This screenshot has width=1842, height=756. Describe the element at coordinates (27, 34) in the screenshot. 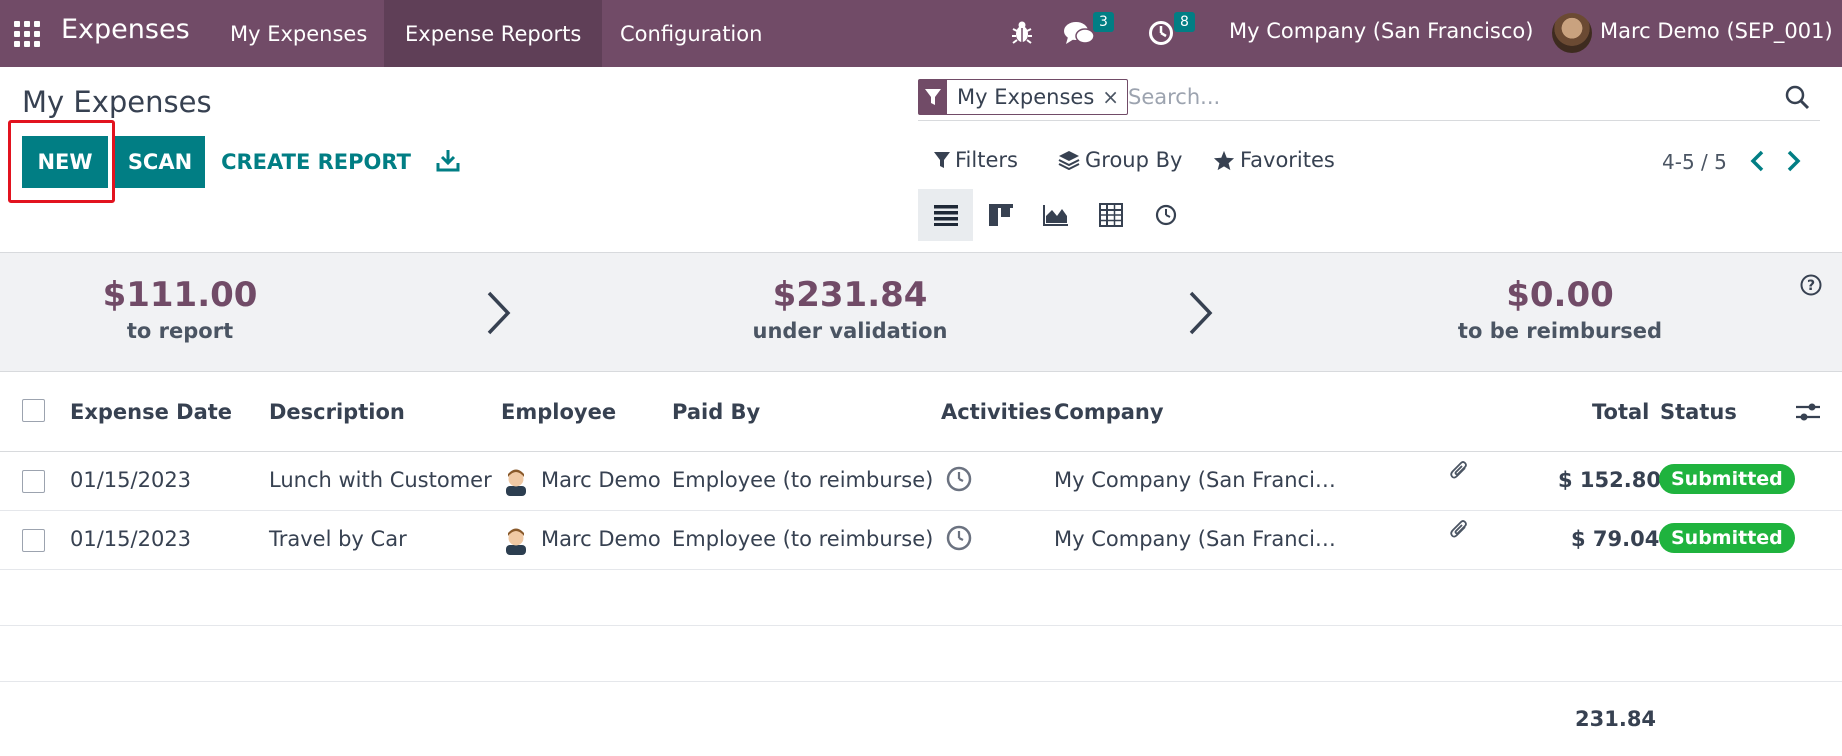

I see `app-grid-icon` at that location.